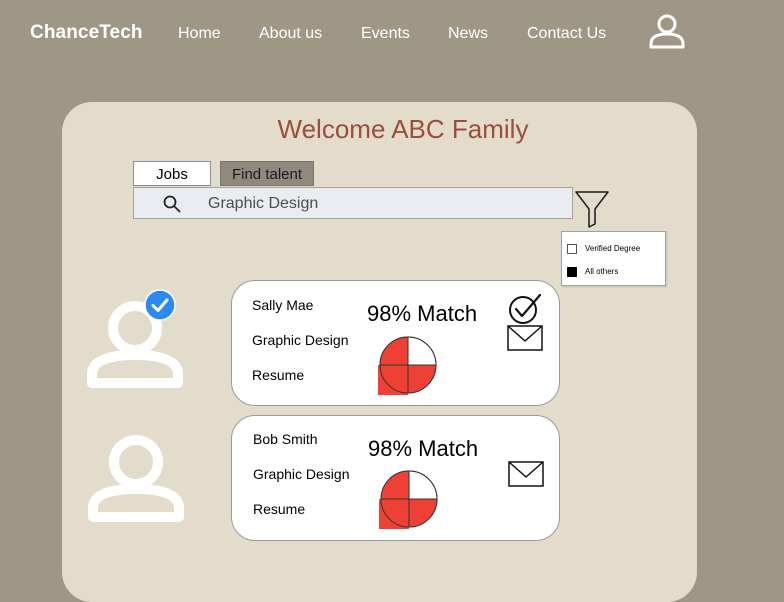 The width and height of the screenshot is (784, 602). Describe the element at coordinates (353, 203) in the screenshot. I see `search-input: Graphic Design` at that location.